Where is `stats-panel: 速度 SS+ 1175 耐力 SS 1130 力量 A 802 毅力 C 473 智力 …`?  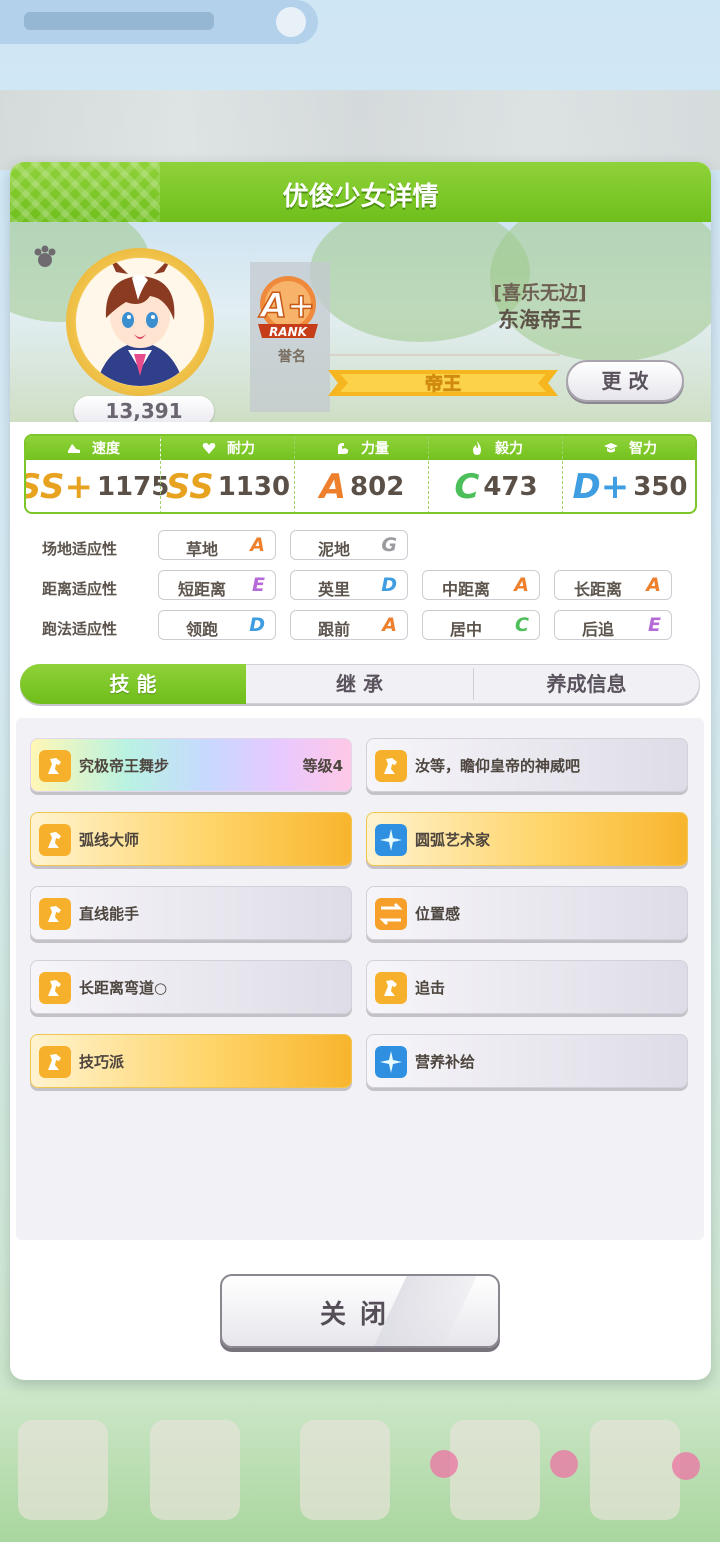
stats-panel: 速度 SS+ 1175 耐力 SS 1130 力量 A 802 毅力 C 473 智力 … is located at coordinates (360, 474).